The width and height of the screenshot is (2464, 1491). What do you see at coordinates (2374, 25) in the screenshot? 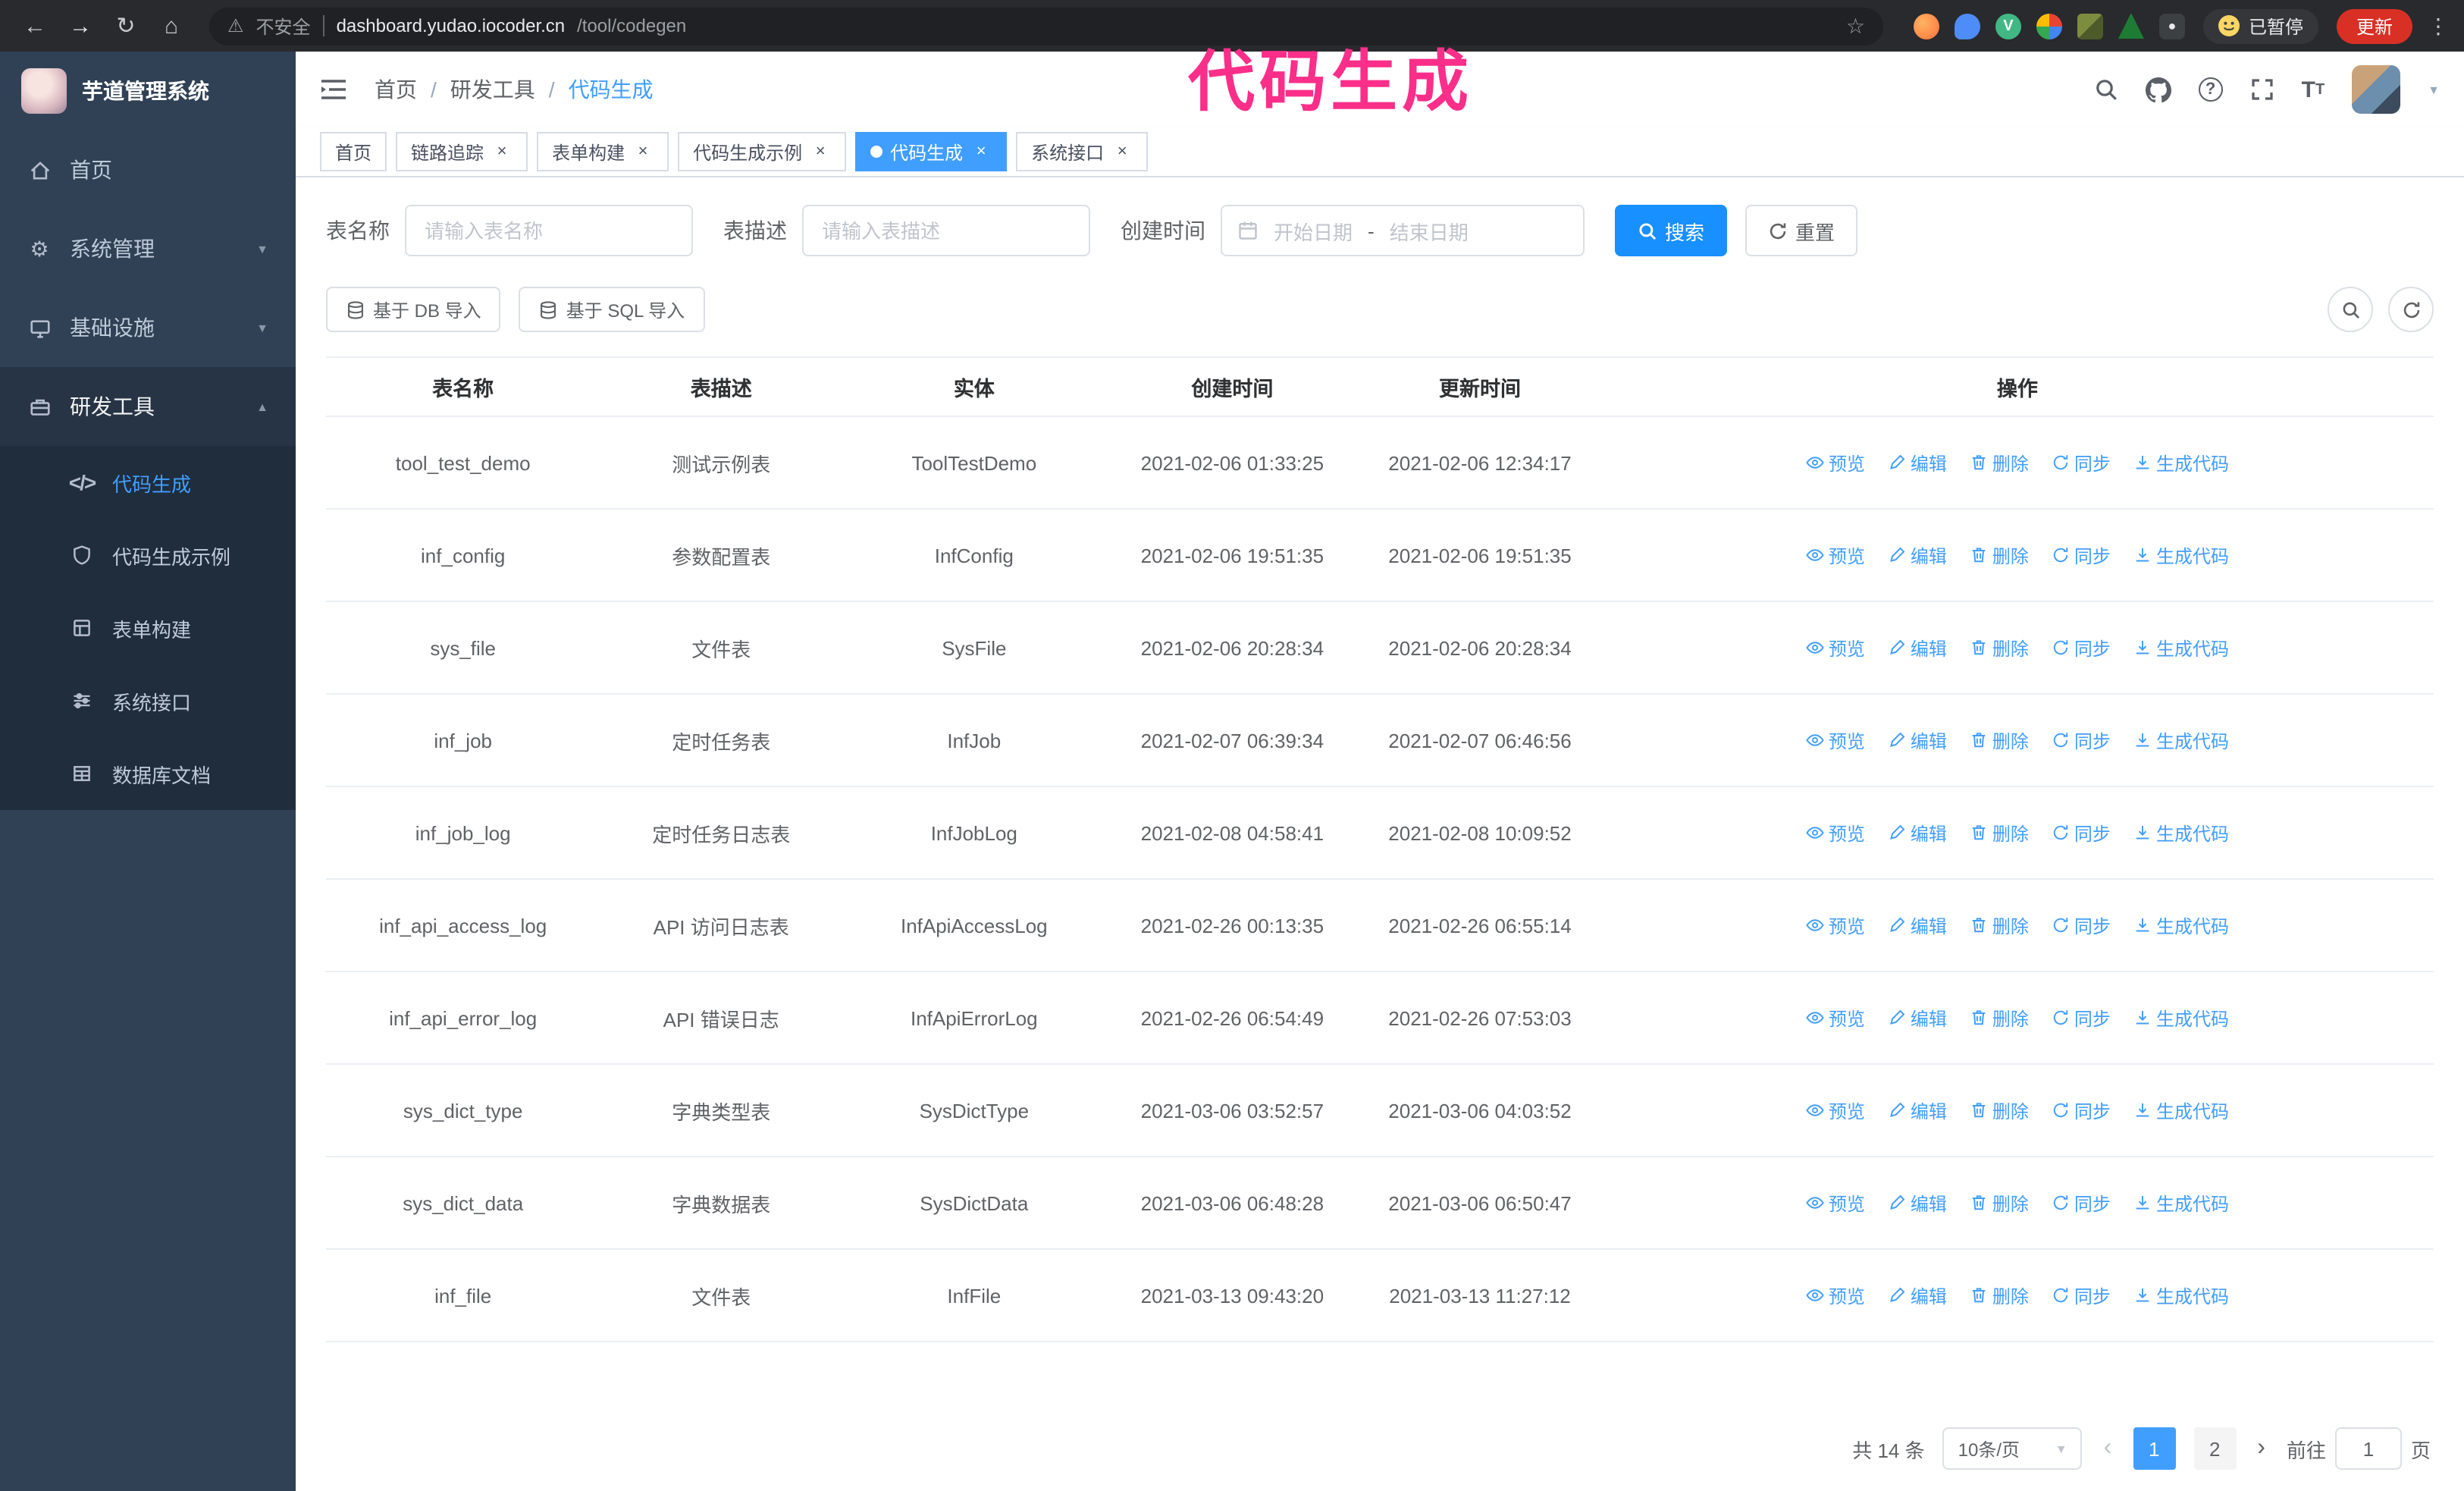
I see `update-button: 更新` at bounding box center [2374, 25].